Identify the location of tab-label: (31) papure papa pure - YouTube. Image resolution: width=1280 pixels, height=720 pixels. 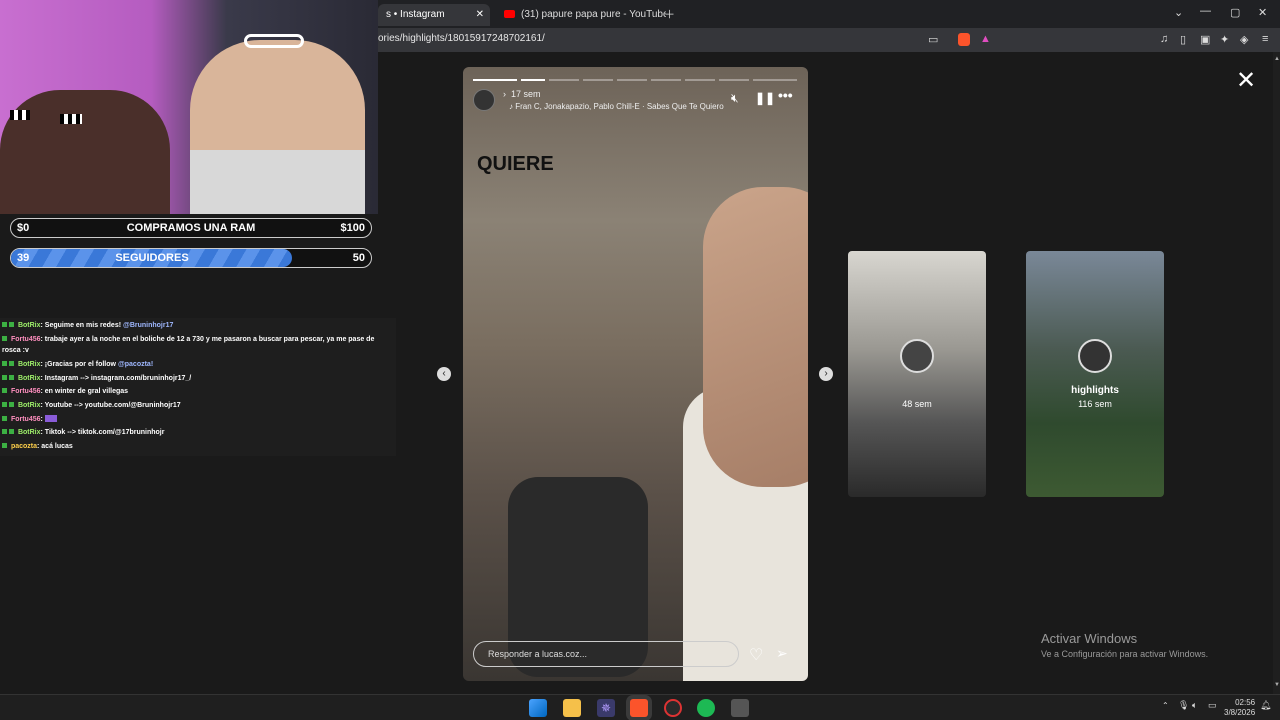
(593, 14).